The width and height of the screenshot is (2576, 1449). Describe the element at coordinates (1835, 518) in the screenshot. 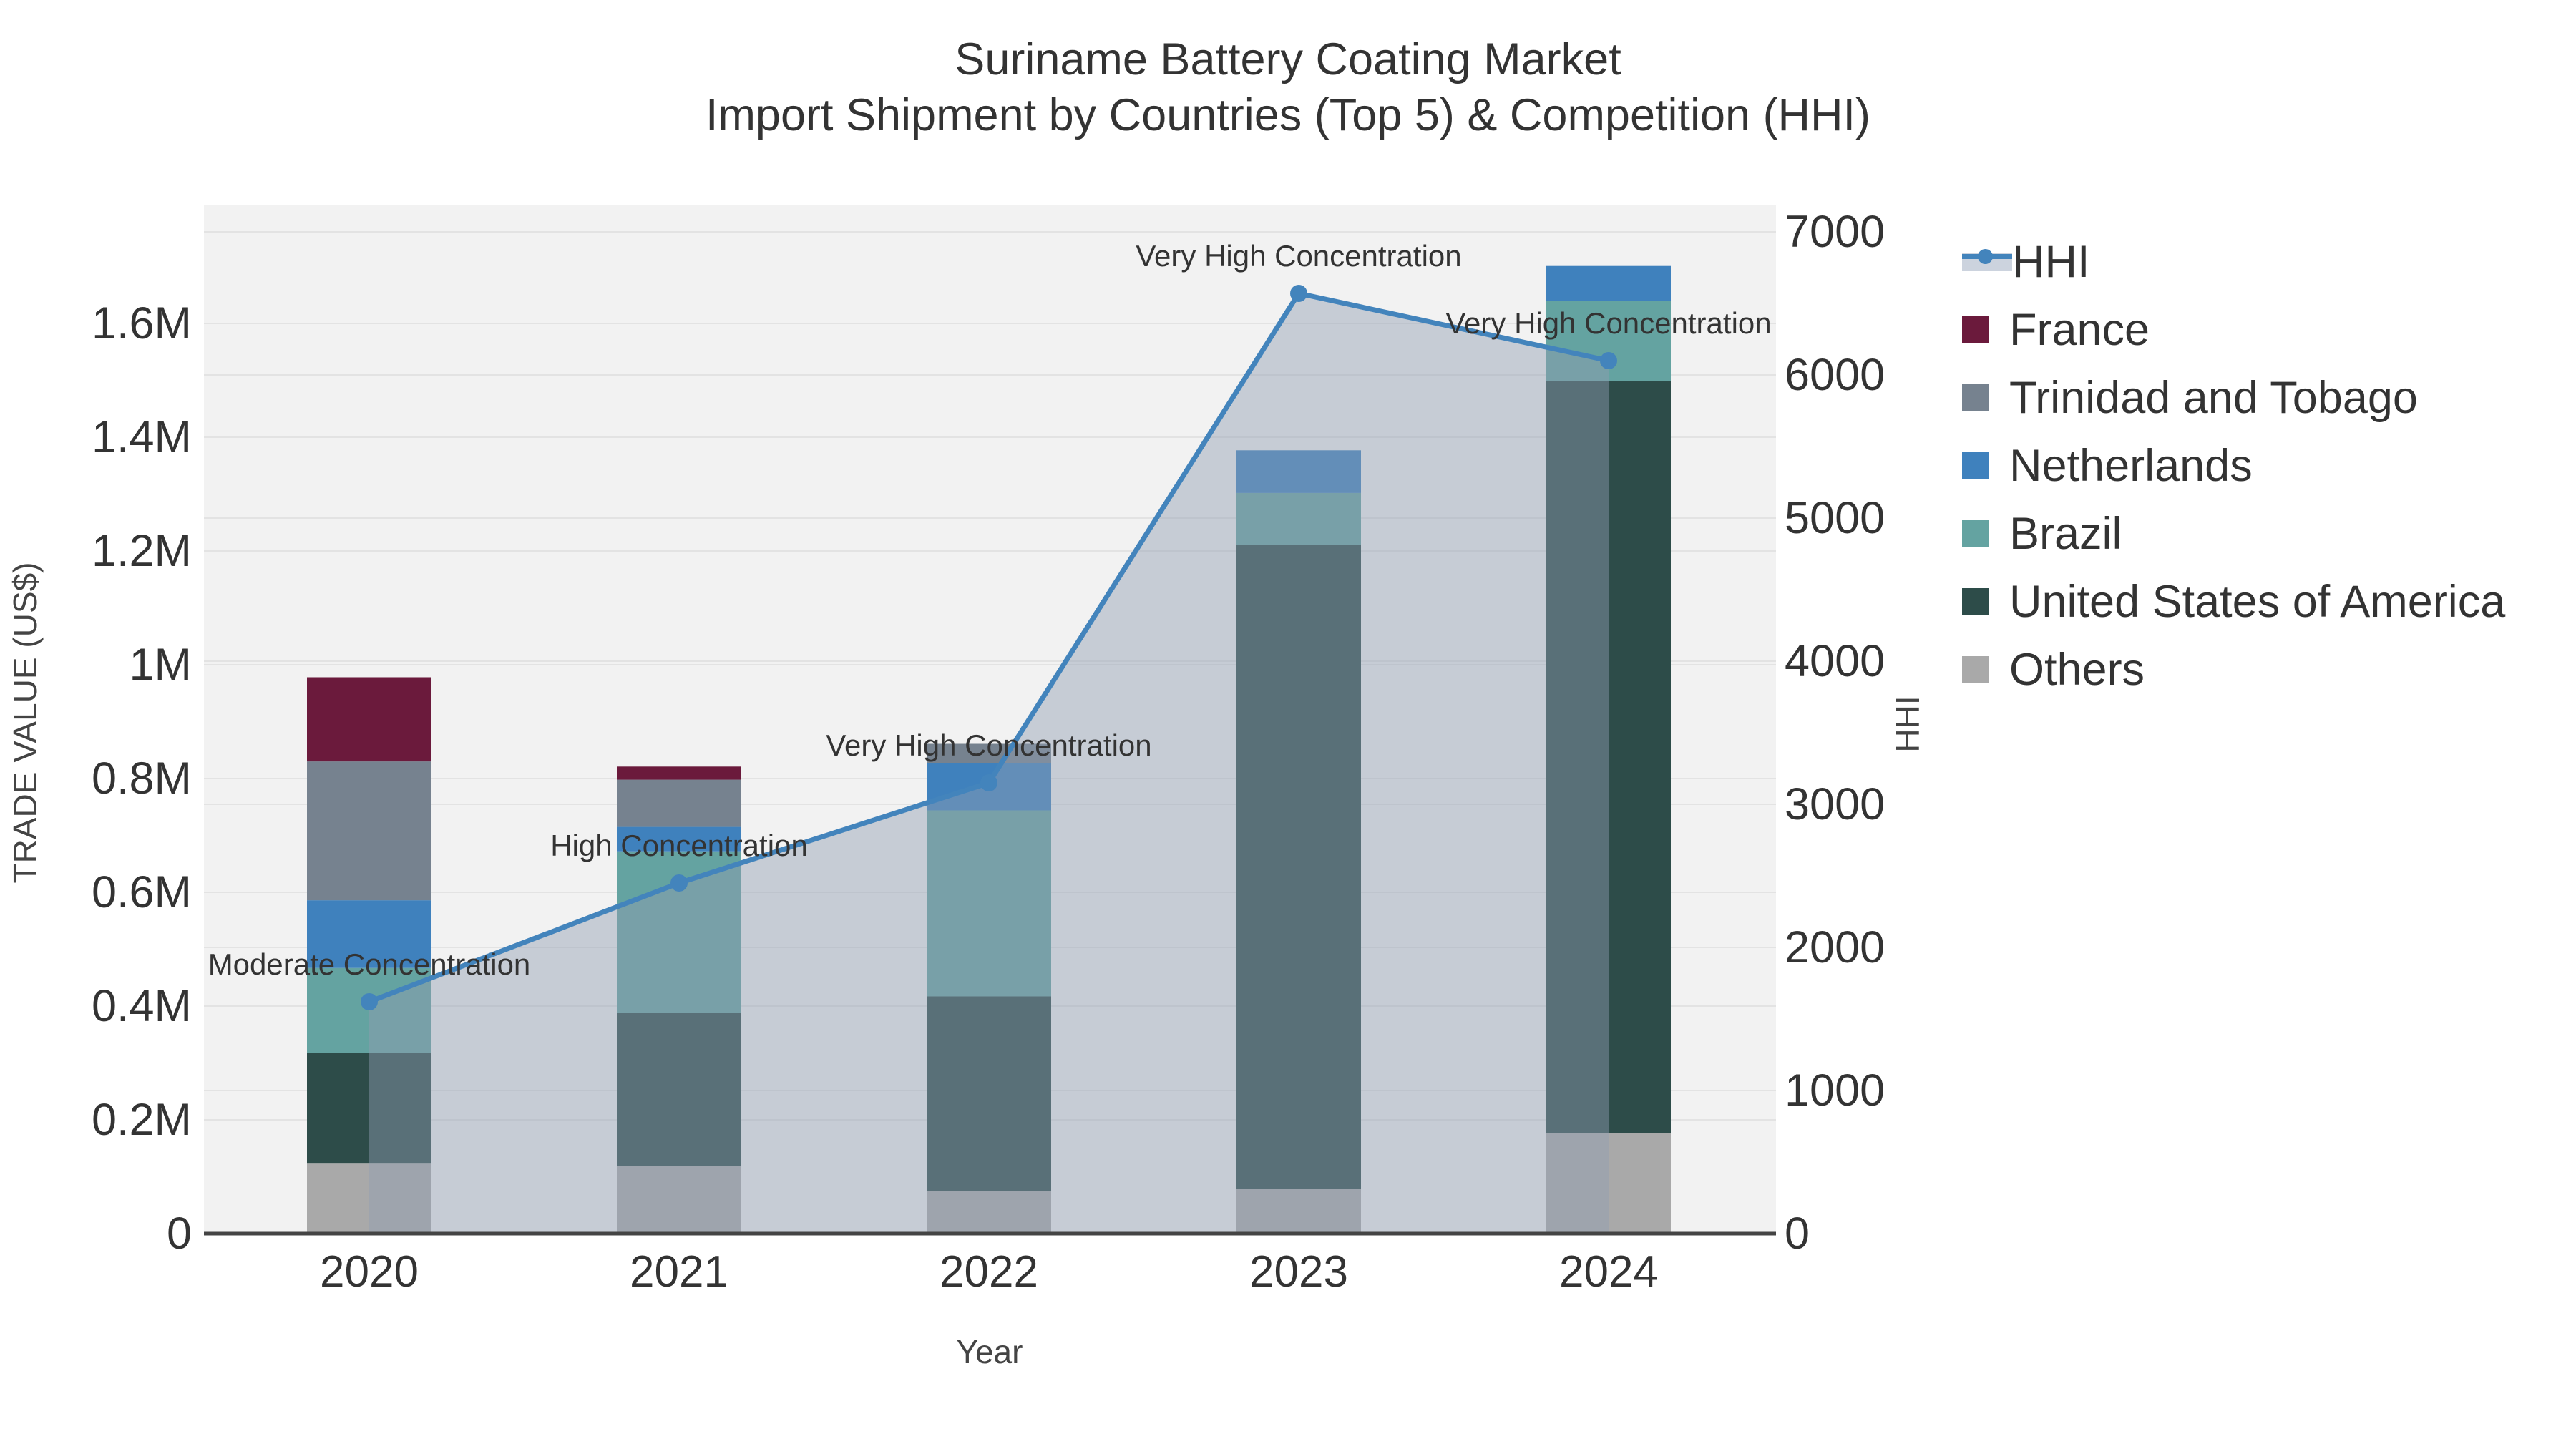

I see `y-right-tick-label: 5000` at that location.